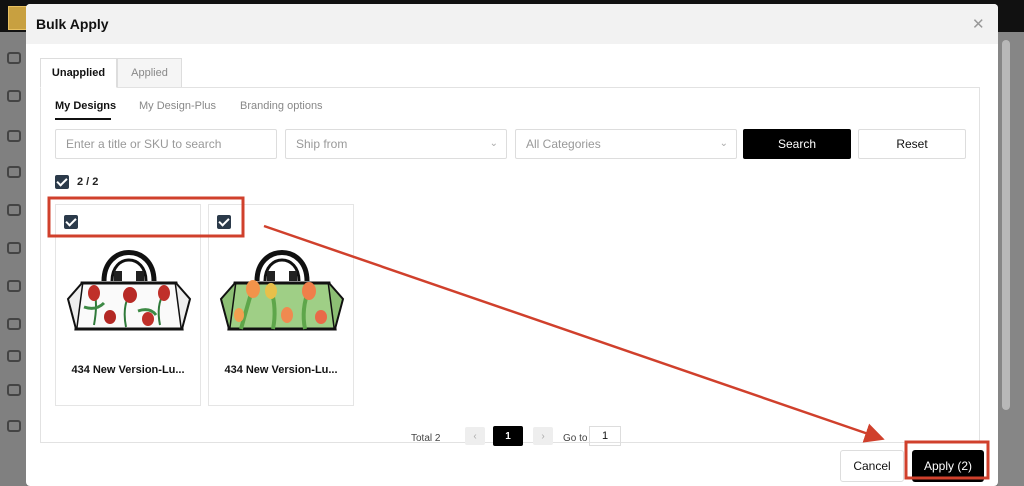  Describe the element at coordinates (13, 259) in the screenshot. I see `background-sidebar` at that location.